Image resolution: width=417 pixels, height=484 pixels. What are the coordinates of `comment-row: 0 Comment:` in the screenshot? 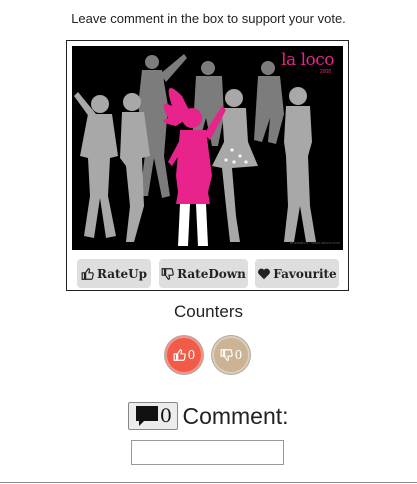 It's located at (208, 416).